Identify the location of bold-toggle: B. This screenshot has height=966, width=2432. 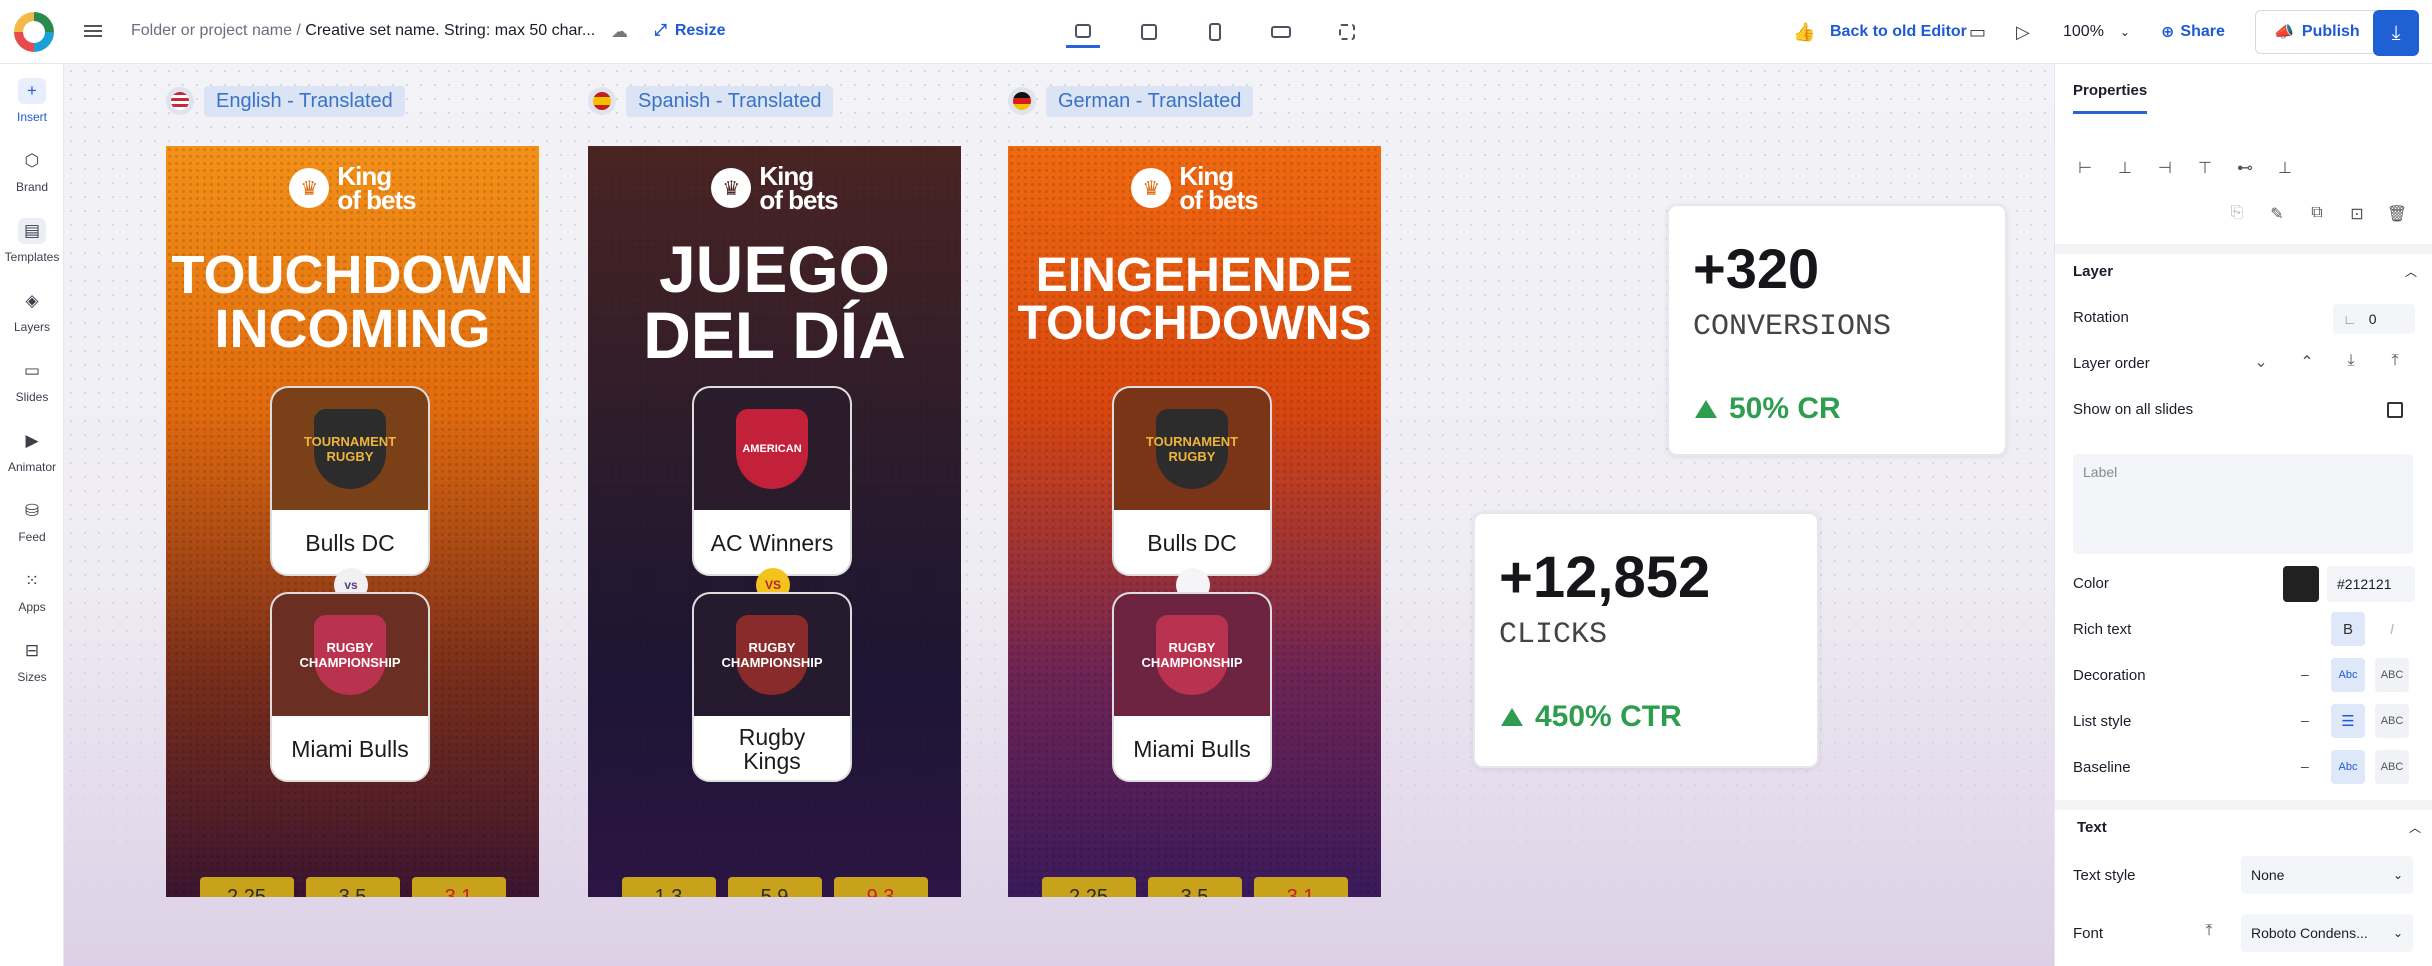
(2348, 629).